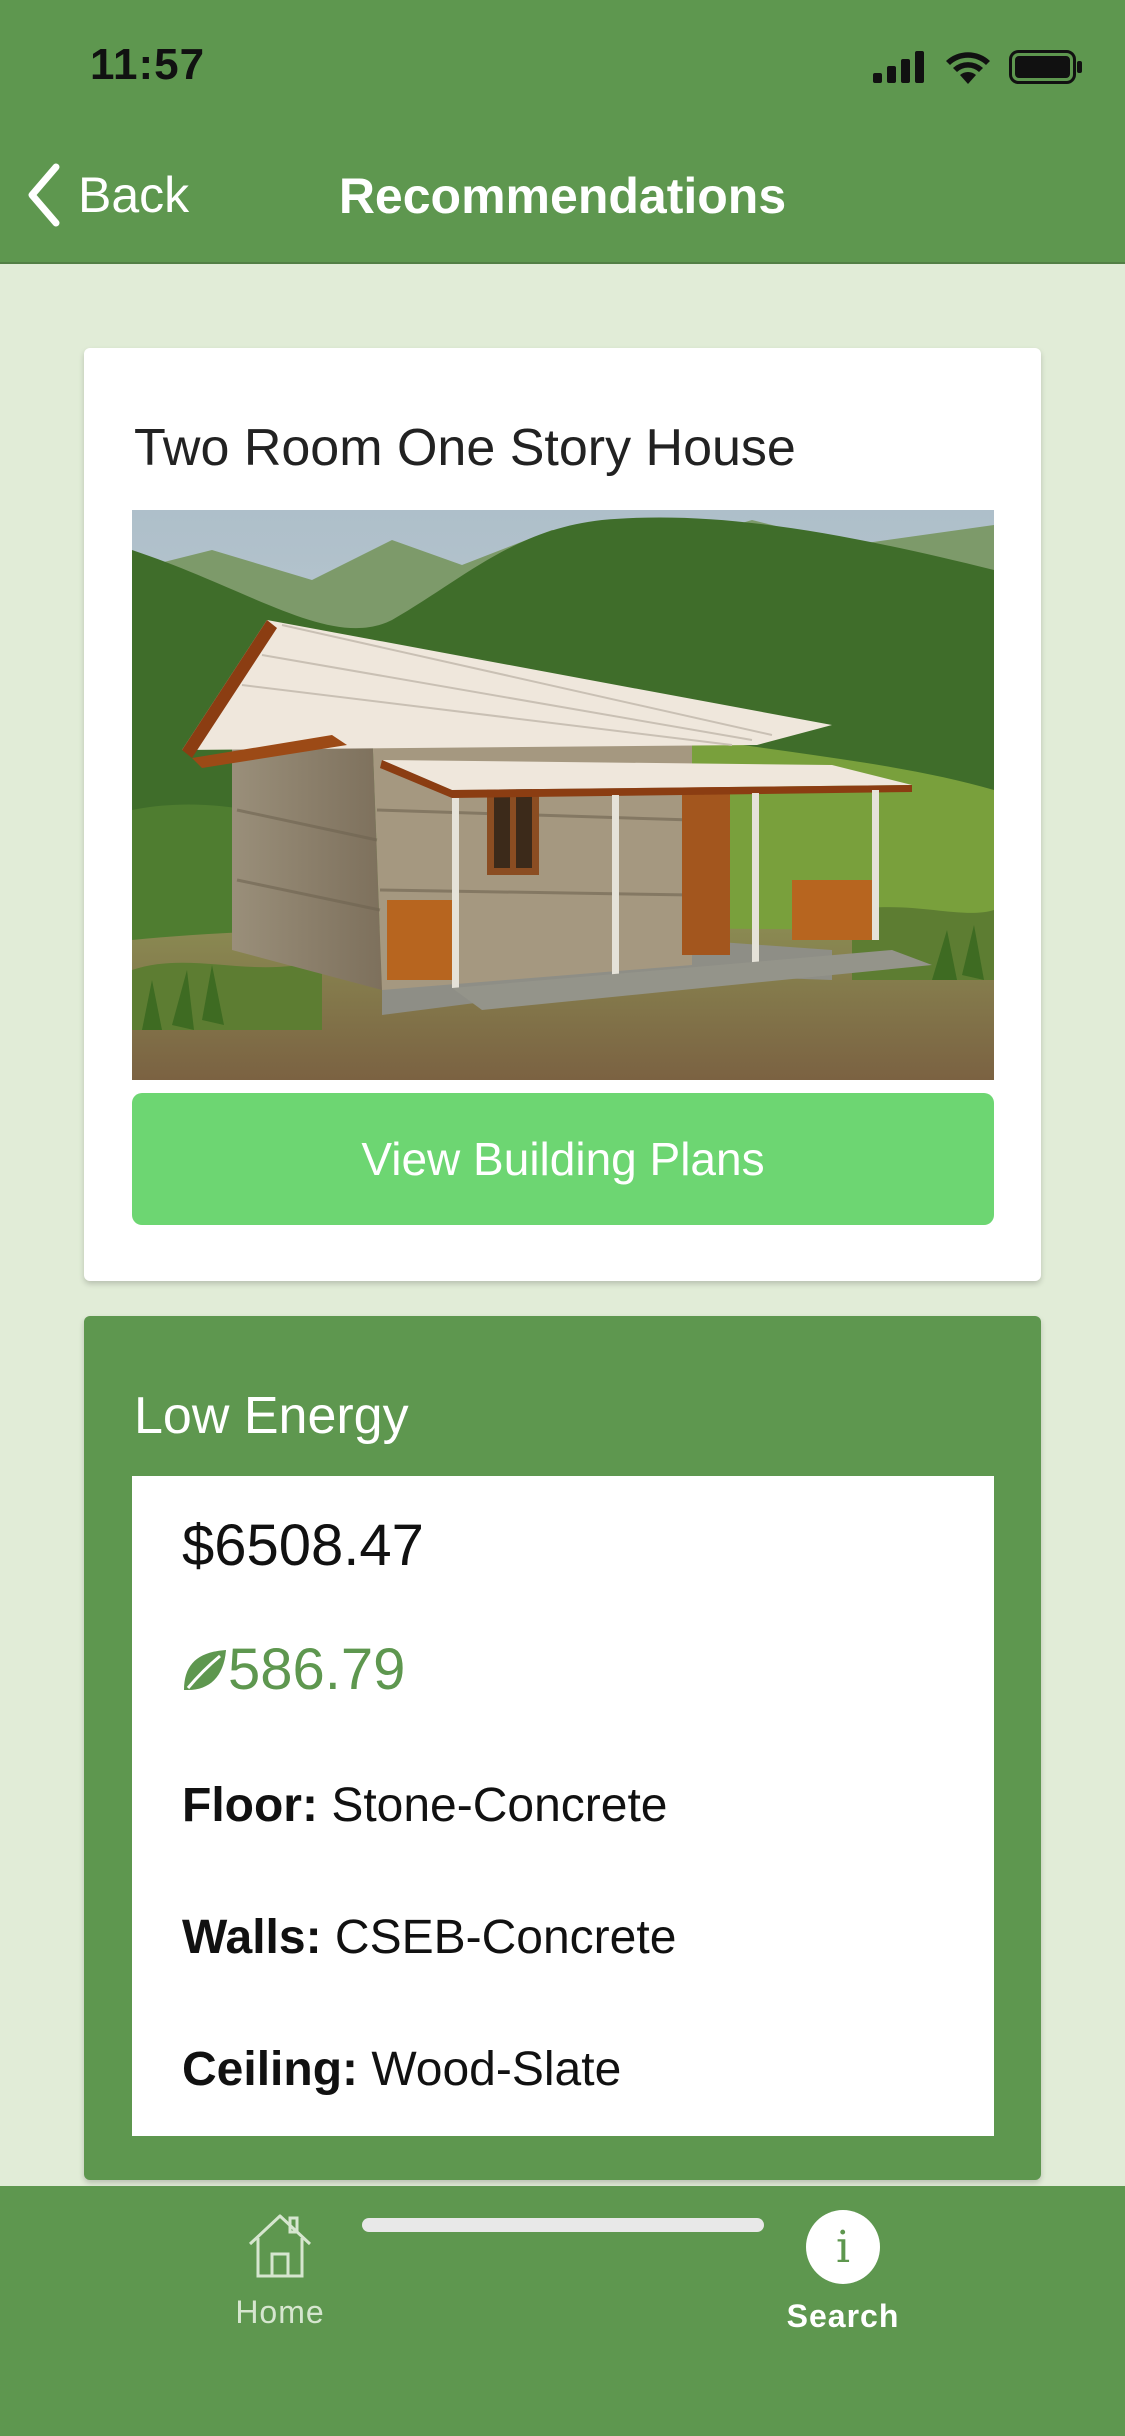 The height and width of the screenshot is (2436, 1125). What do you see at coordinates (843, 2247) in the screenshot?
I see `info-icon: i` at bounding box center [843, 2247].